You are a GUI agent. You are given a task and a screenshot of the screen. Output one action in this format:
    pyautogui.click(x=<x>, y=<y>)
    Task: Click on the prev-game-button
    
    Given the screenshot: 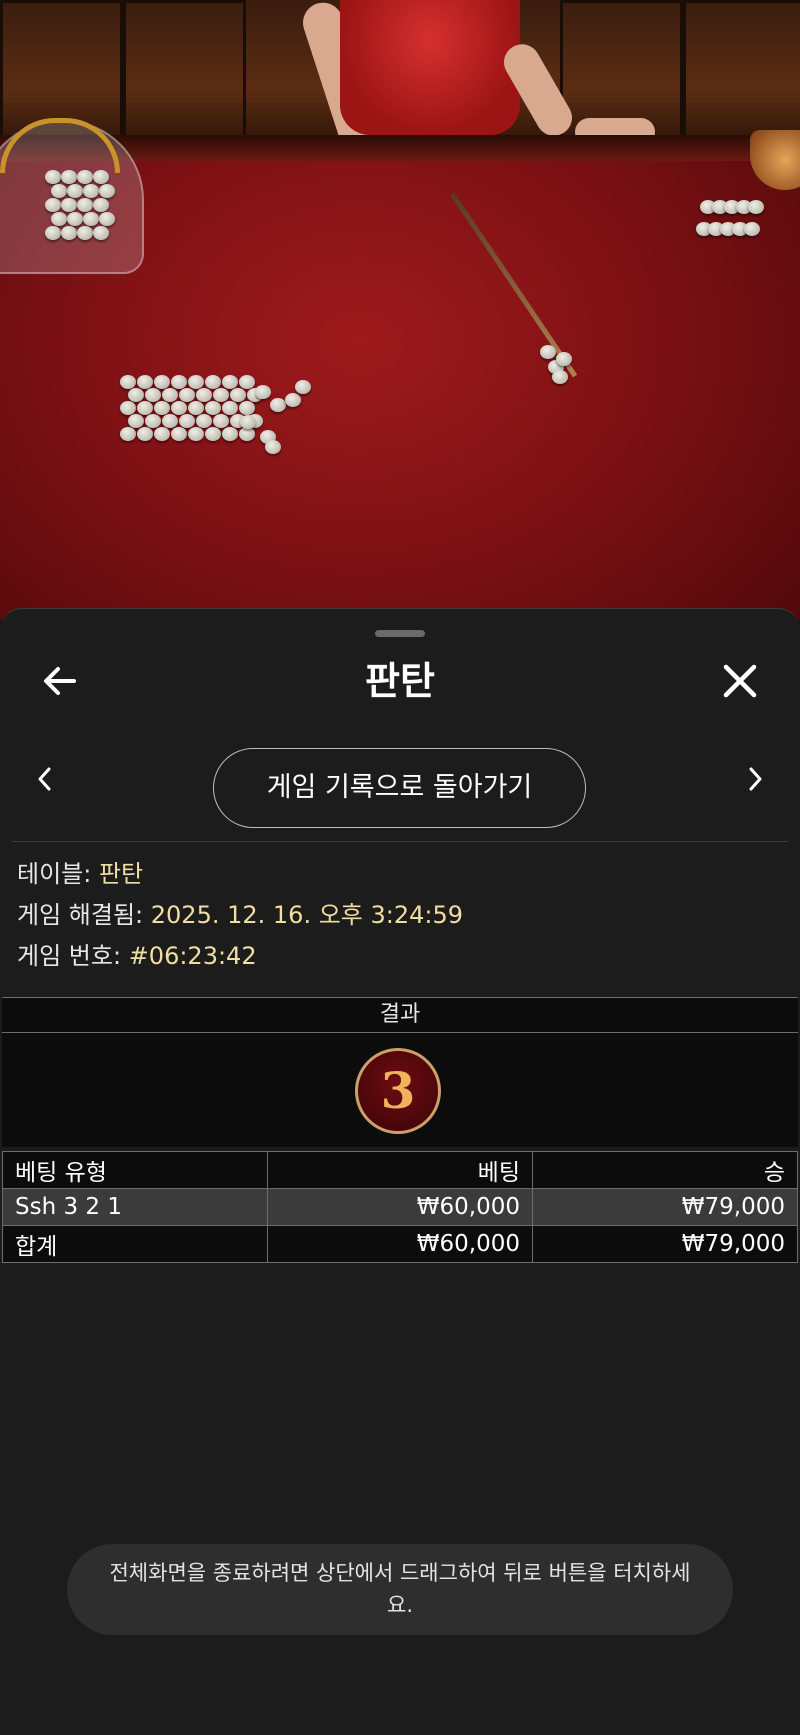 What is the action you would take?
    pyautogui.click(x=45, y=779)
    